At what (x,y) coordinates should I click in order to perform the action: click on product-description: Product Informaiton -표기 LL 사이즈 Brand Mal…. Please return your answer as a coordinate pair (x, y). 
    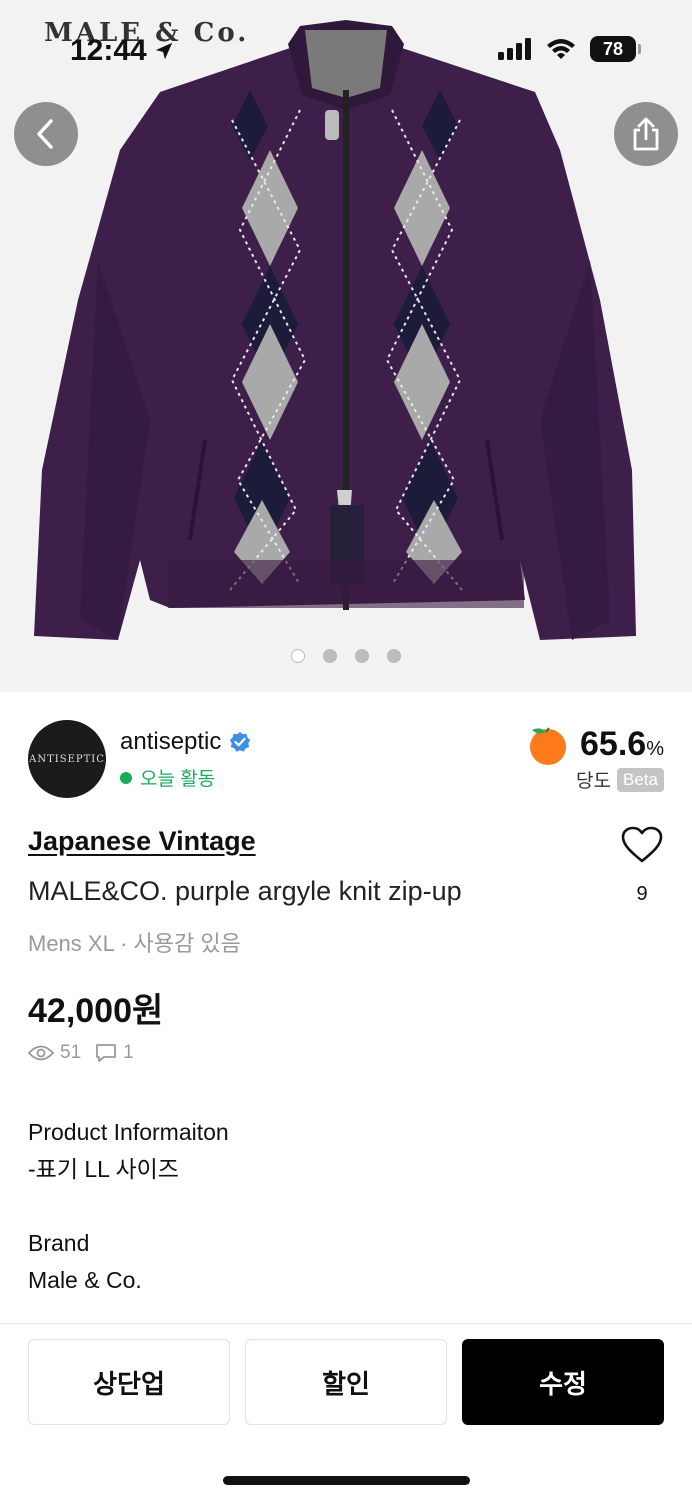
    Looking at the image, I should click on (128, 1206).